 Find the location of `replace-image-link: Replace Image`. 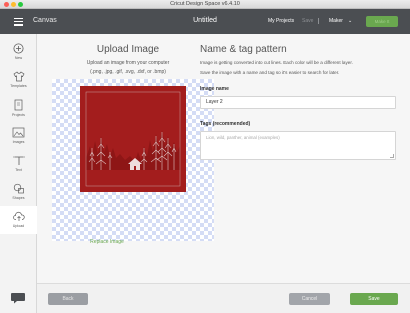

replace-image-link: Replace Image is located at coordinates (107, 242).